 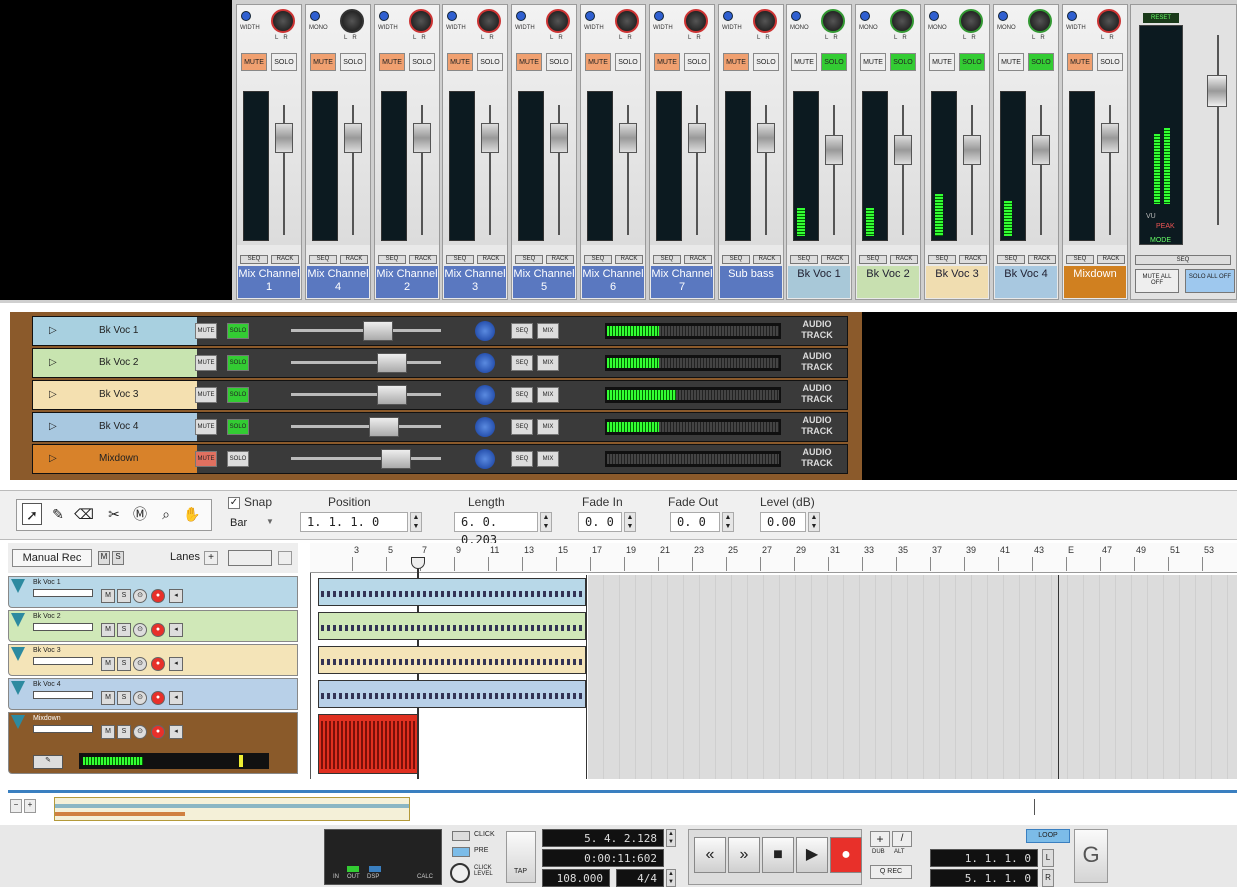 I want to click on rack-track-name-plate: ▷ Bk Voc 3, so click(x=115, y=395).